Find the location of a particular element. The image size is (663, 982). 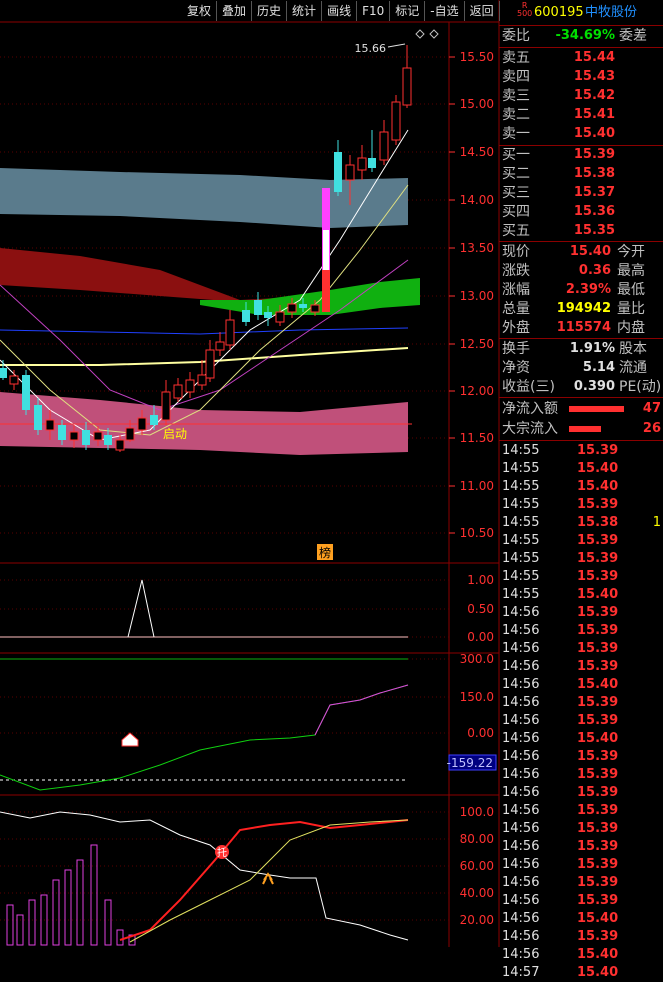

sell-row-3: 卖二 15.41 is located at coordinates (581, 115).